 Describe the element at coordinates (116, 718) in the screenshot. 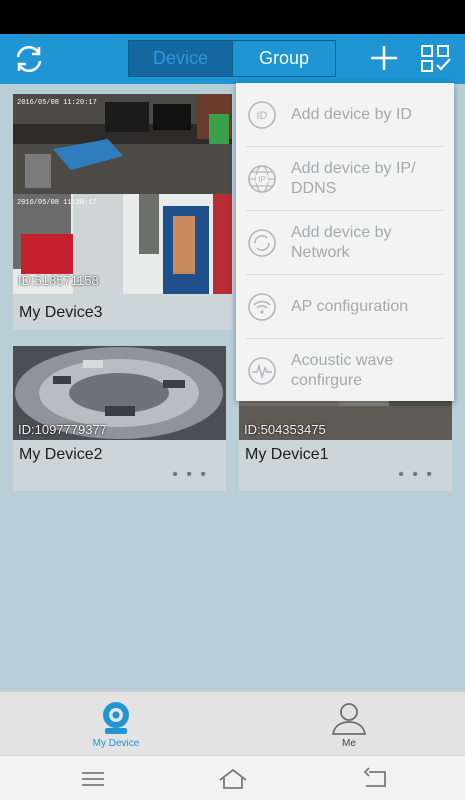

I see `camera-icon` at that location.